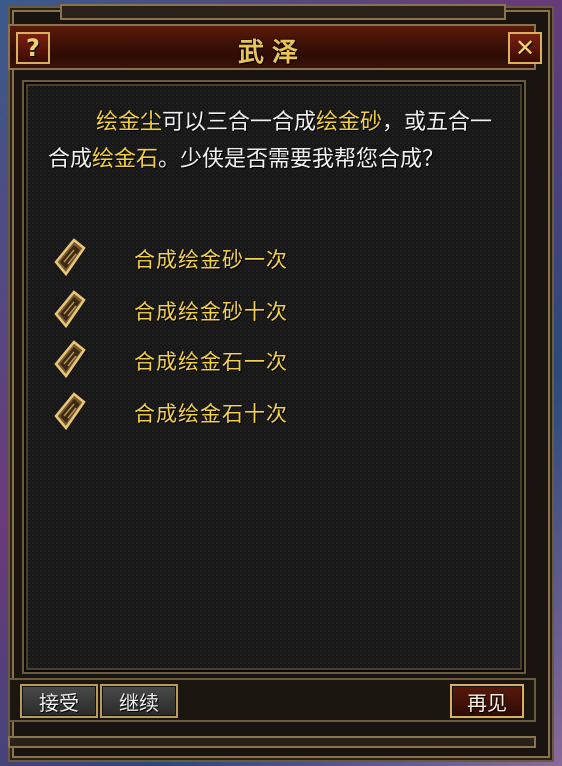 The width and height of the screenshot is (562, 766). I want to click on close-icon: ✕, so click(525, 48).